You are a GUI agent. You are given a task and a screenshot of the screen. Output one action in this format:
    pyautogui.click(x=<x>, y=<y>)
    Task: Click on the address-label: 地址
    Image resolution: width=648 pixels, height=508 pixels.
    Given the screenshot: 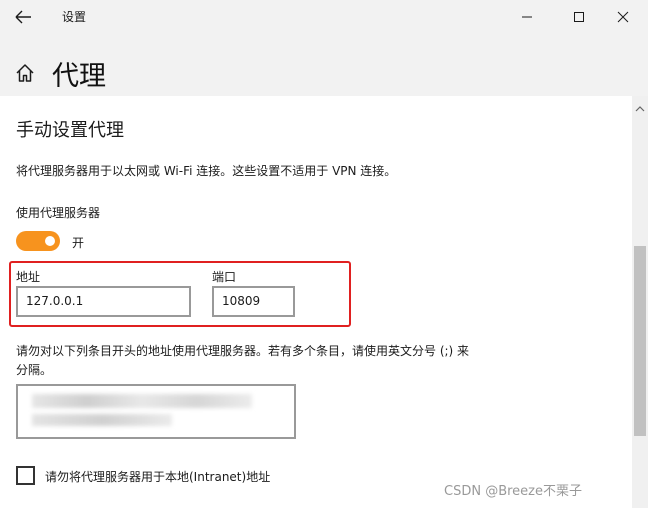 What is the action you would take?
    pyautogui.click(x=28, y=277)
    